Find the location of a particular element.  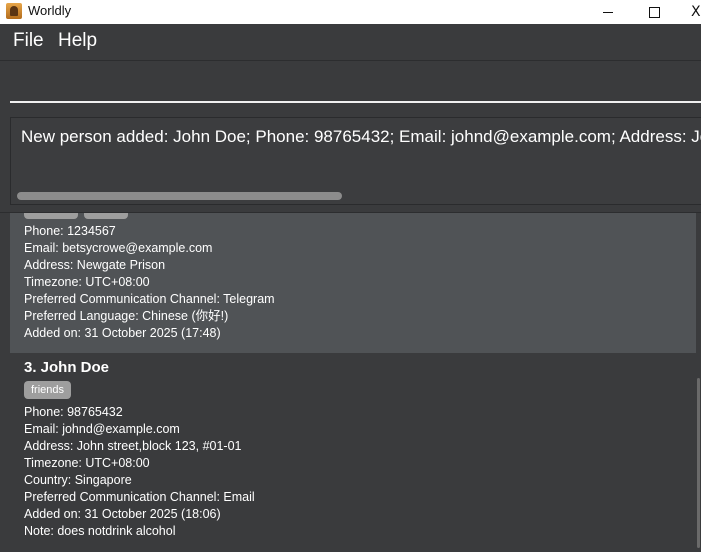

preferred-language-field: Preferred Language: Chinese (你好!) is located at coordinates (126, 316).